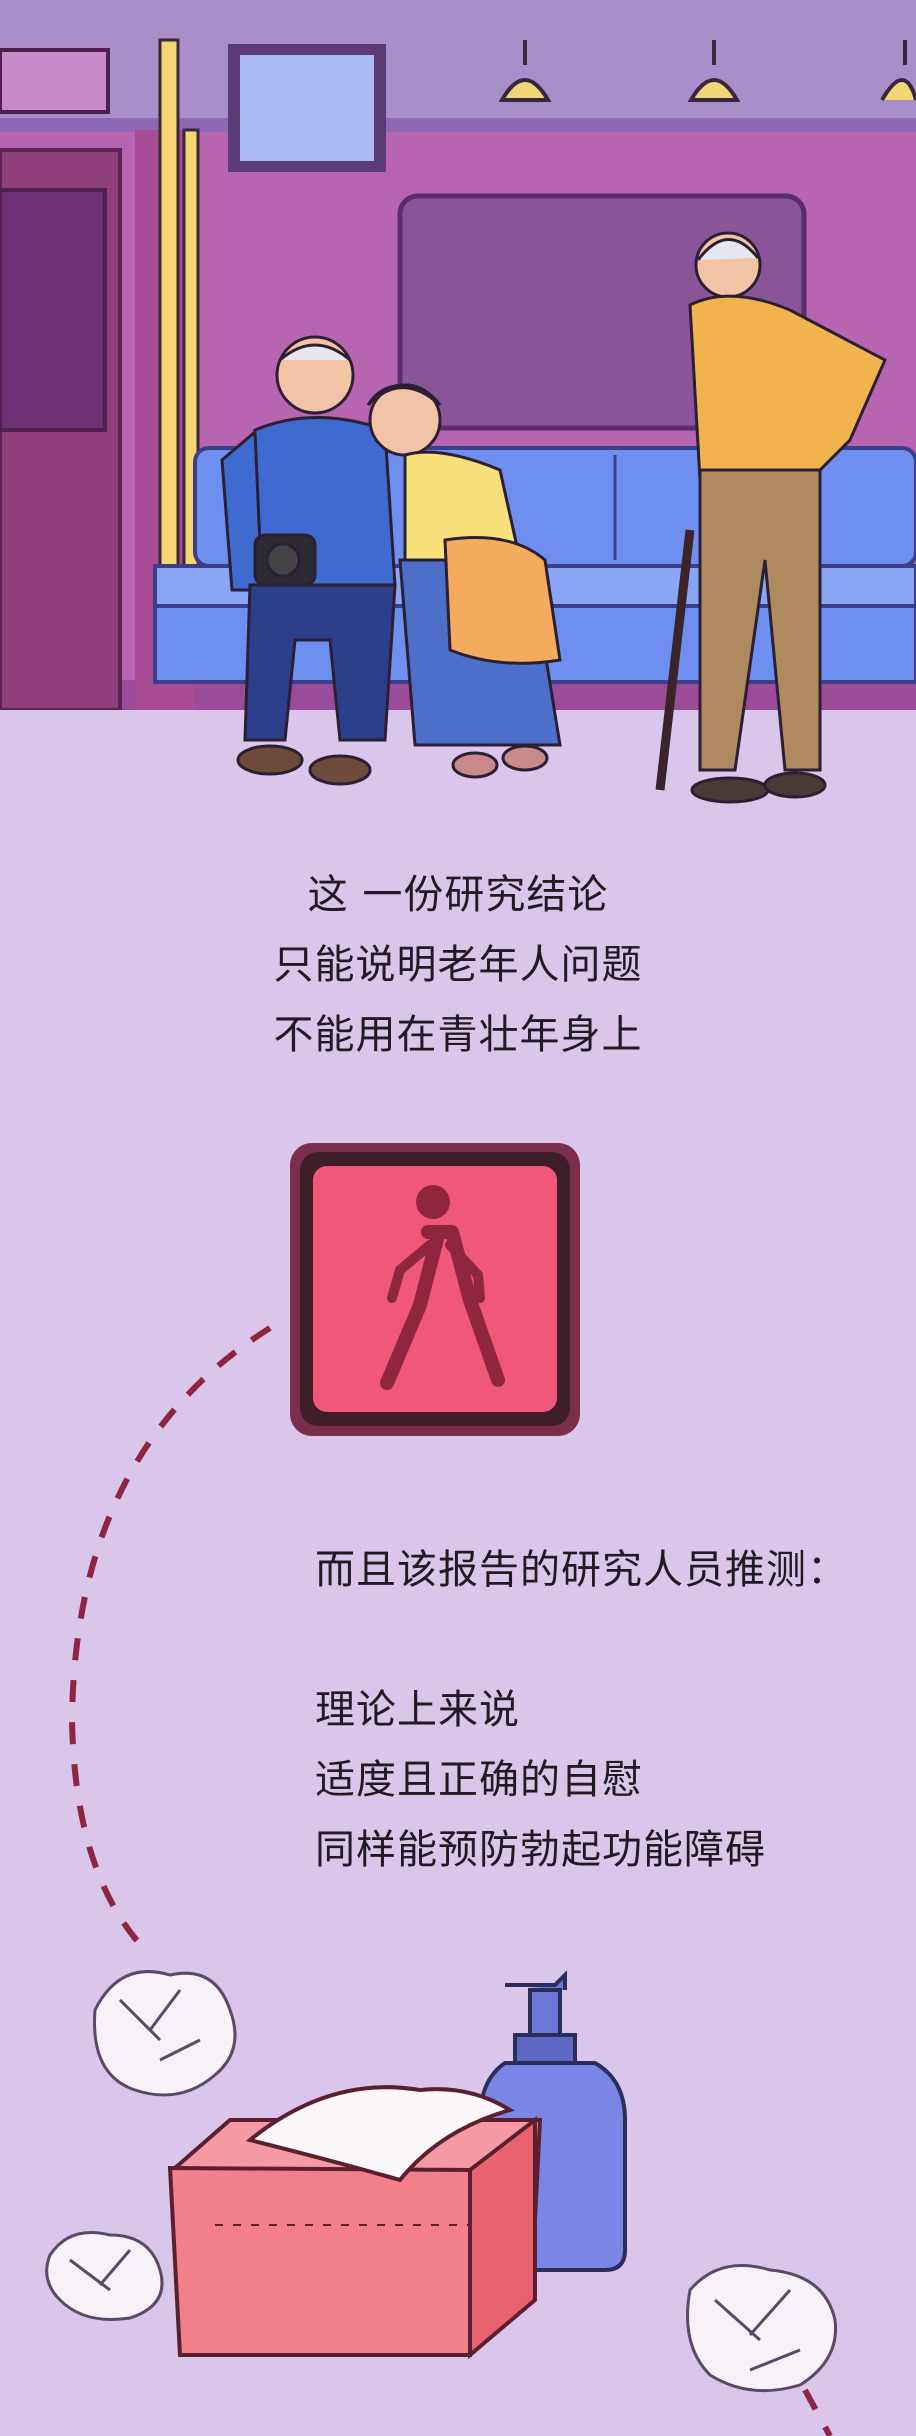  I want to click on tissue-box, so click(355, 2222).